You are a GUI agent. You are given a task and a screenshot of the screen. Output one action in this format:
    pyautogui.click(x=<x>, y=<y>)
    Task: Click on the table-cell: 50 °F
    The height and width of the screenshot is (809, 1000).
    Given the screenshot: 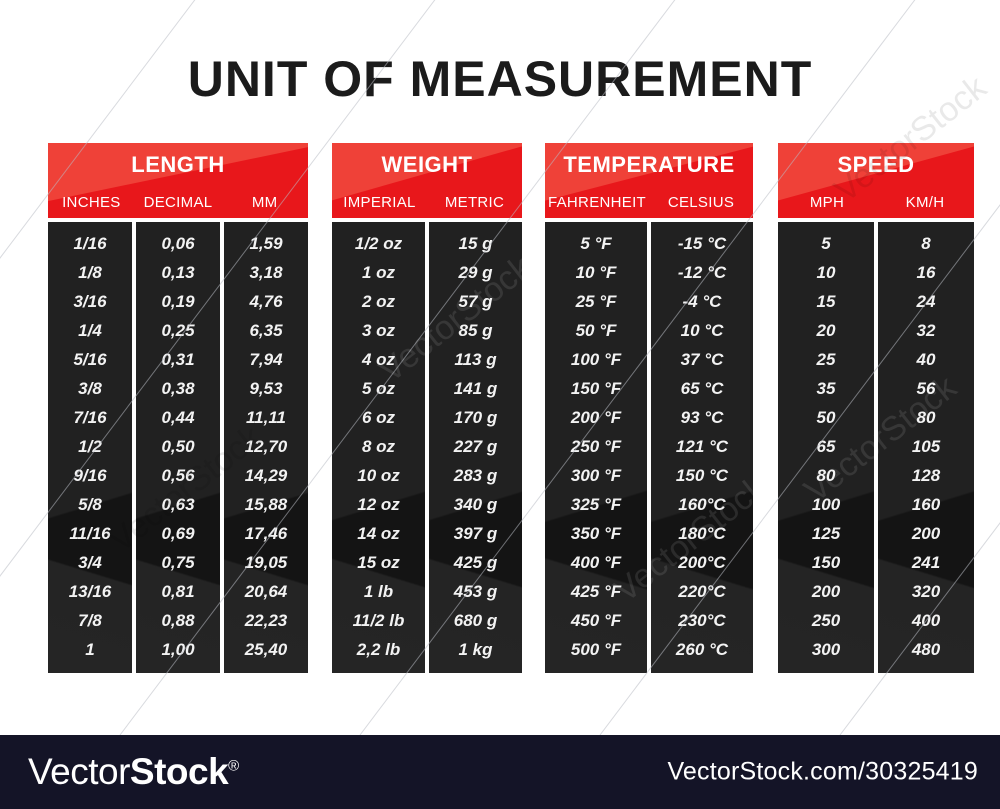 What is the action you would take?
    pyautogui.click(x=596, y=330)
    